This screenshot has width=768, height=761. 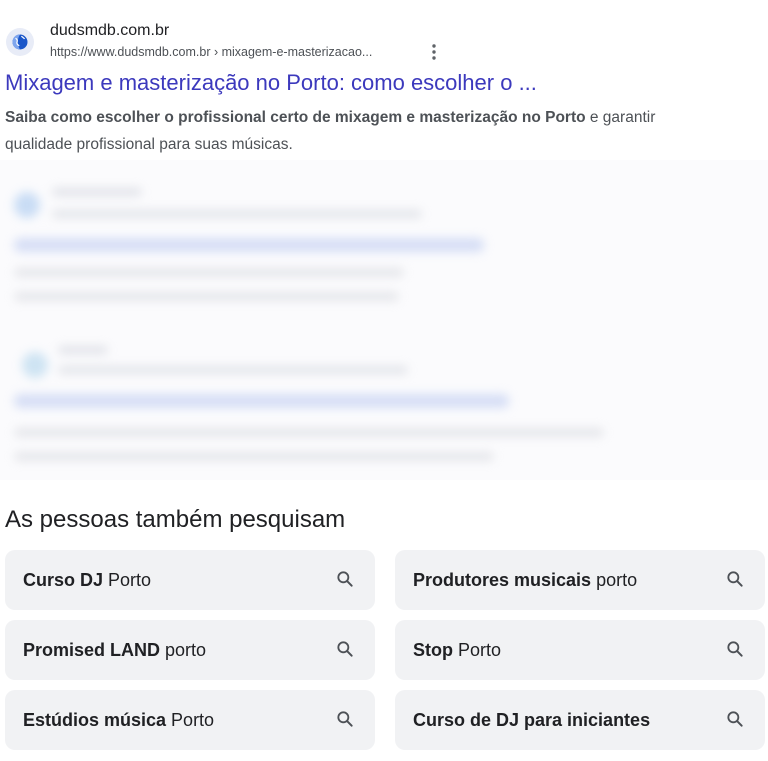 I want to click on suggestion-chip-stop-porto: Stop Porto, so click(x=580, y=650).